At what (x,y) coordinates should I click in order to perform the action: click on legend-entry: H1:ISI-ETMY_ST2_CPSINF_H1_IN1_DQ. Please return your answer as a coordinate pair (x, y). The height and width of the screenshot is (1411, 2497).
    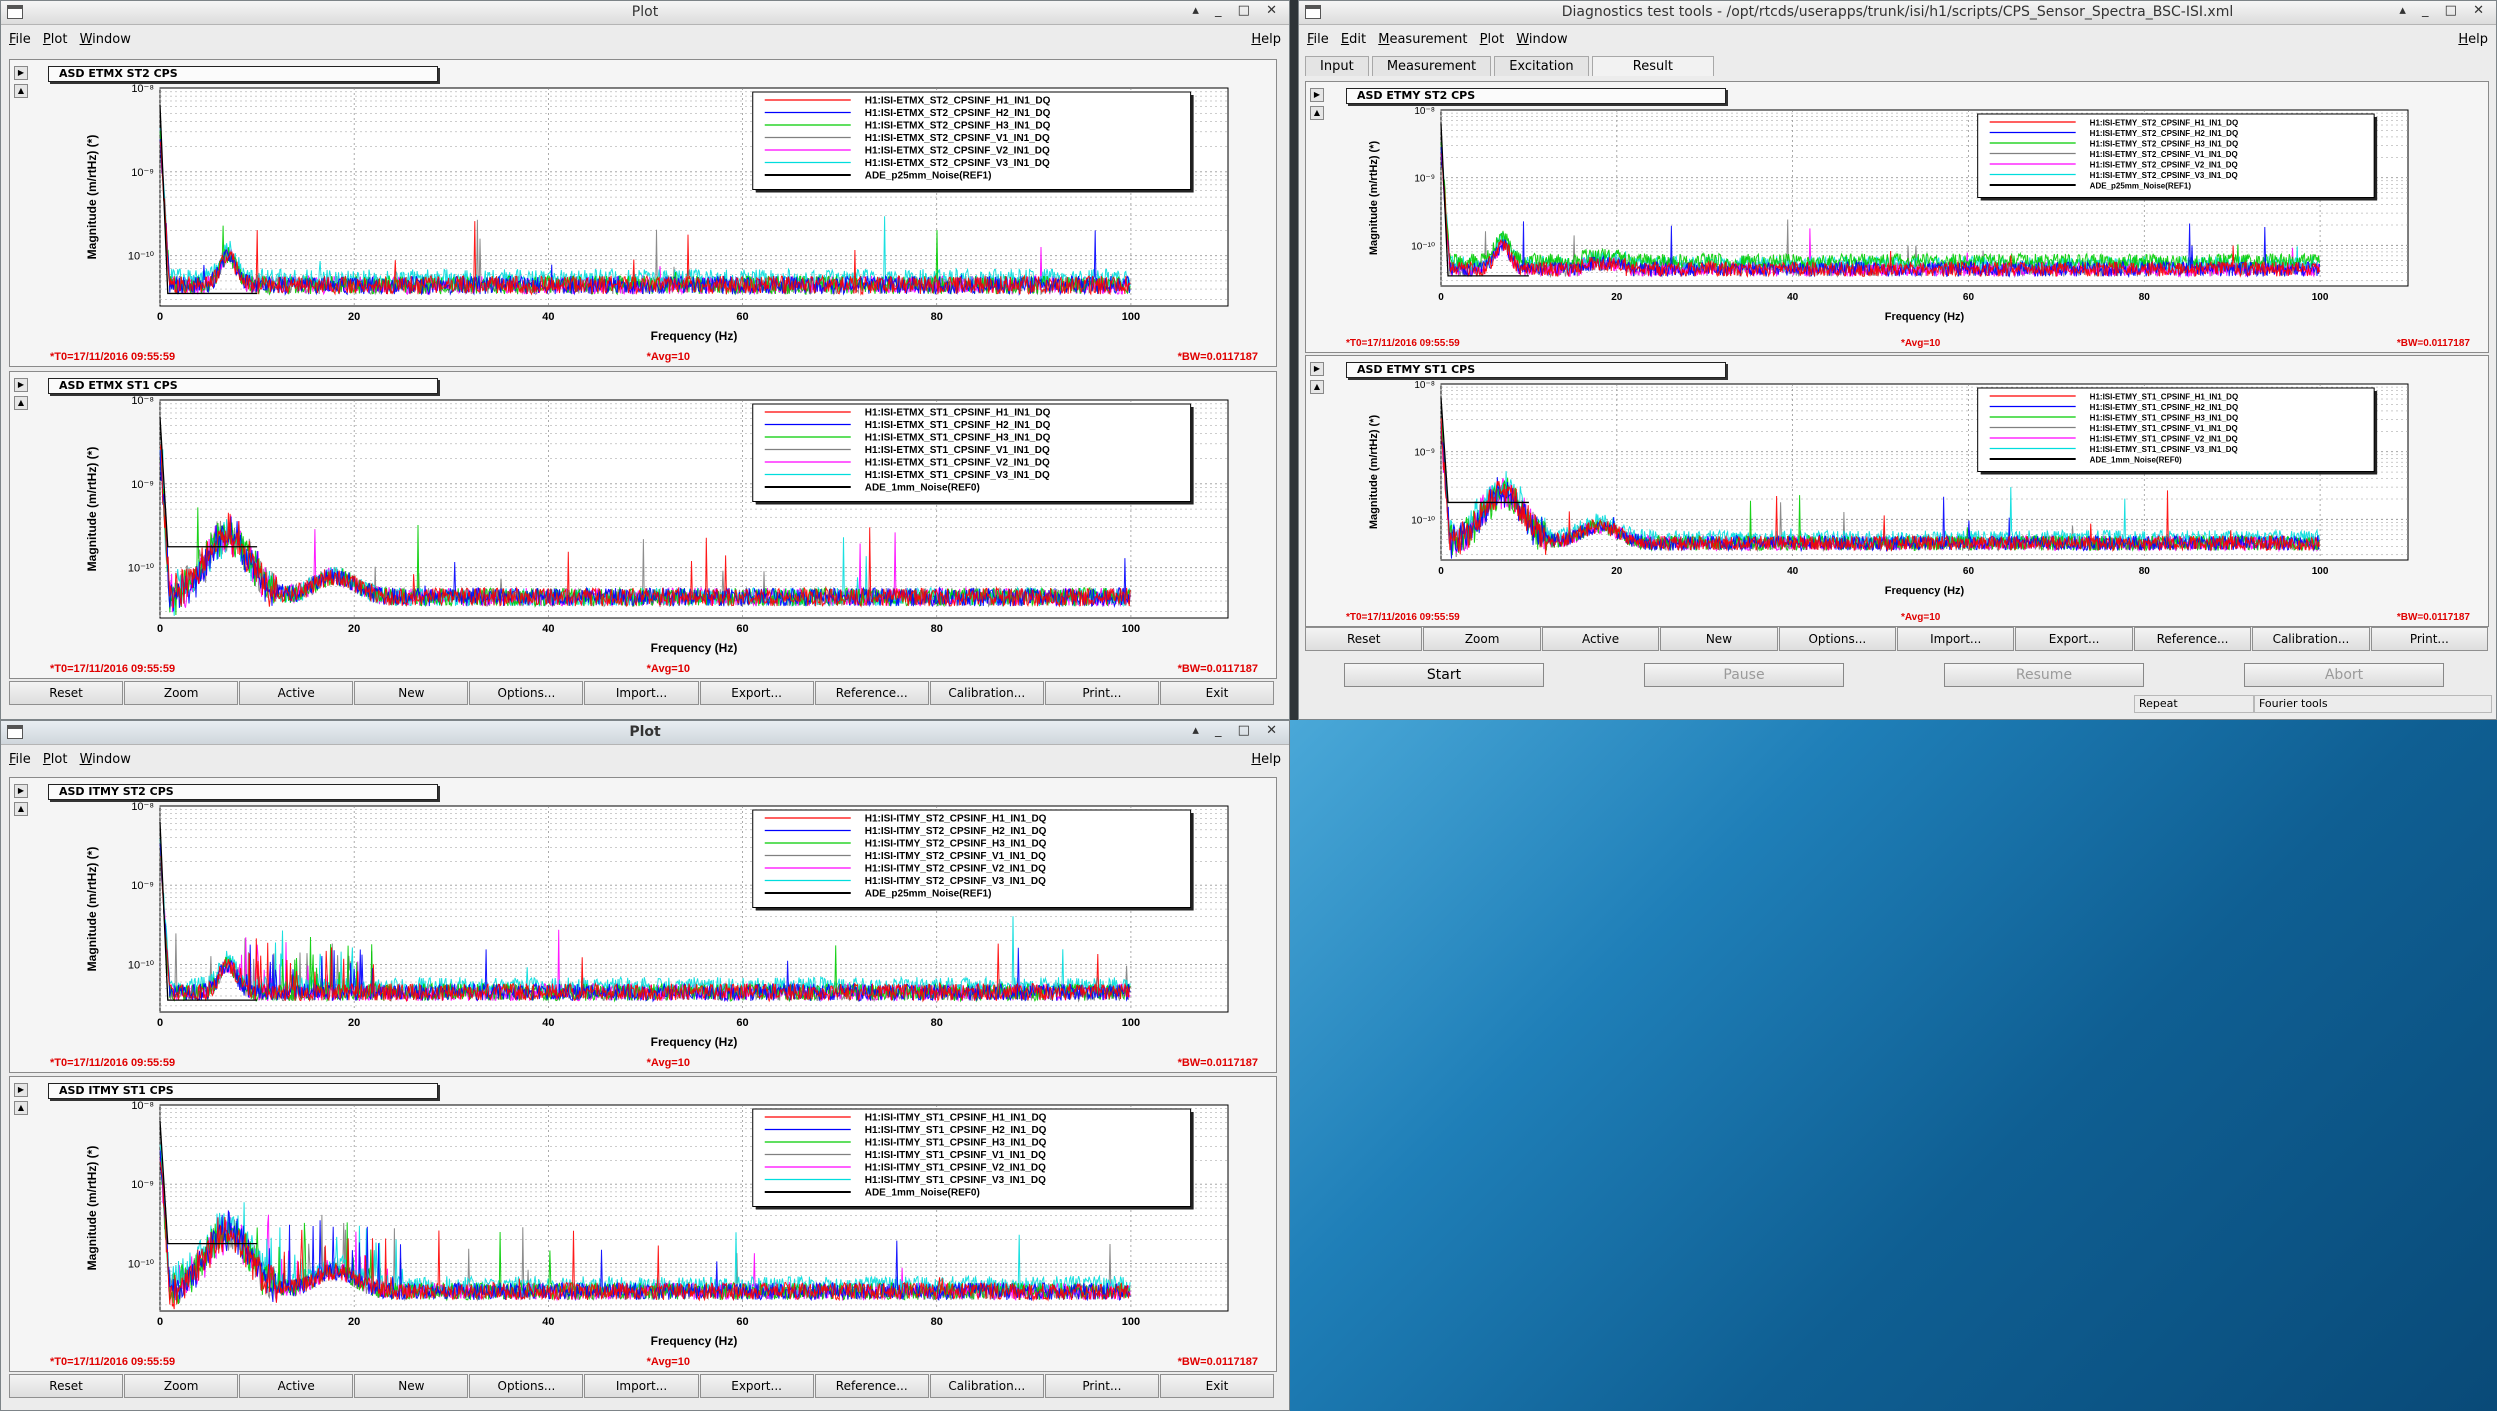
    Looking at the image, I should click on (2164, 123).